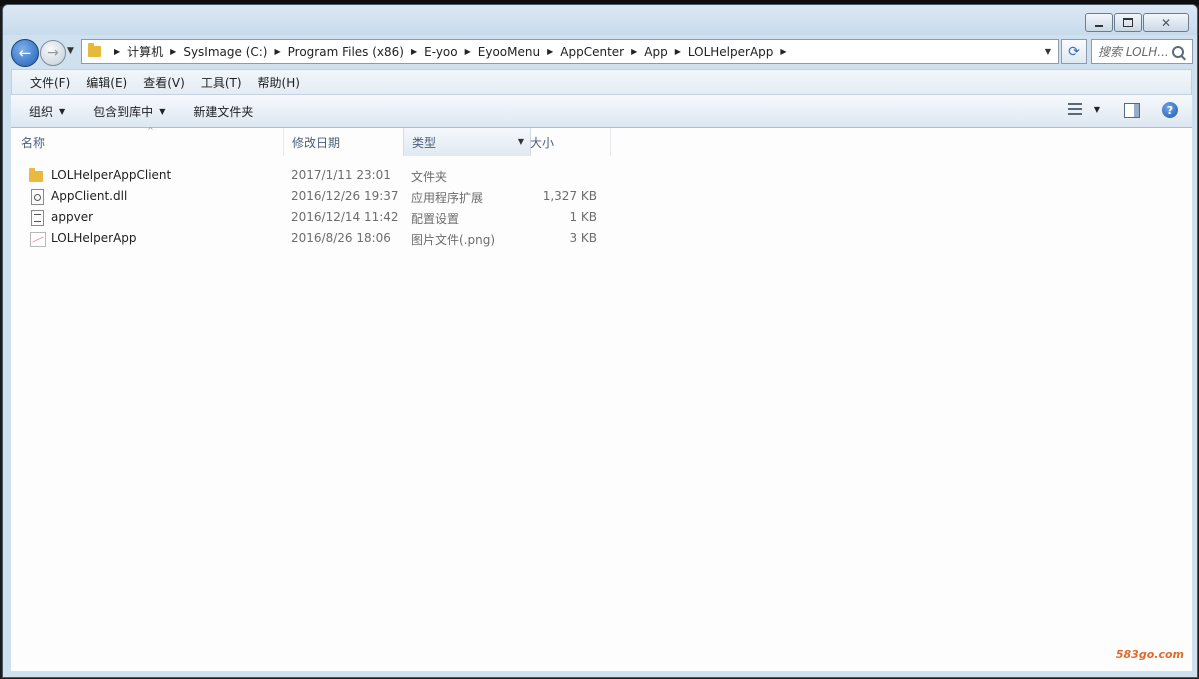 Image resolution: width=1199 pixels, height=679 pixels. I want to click on file-name: AppClient.dll, so click(89, 196).